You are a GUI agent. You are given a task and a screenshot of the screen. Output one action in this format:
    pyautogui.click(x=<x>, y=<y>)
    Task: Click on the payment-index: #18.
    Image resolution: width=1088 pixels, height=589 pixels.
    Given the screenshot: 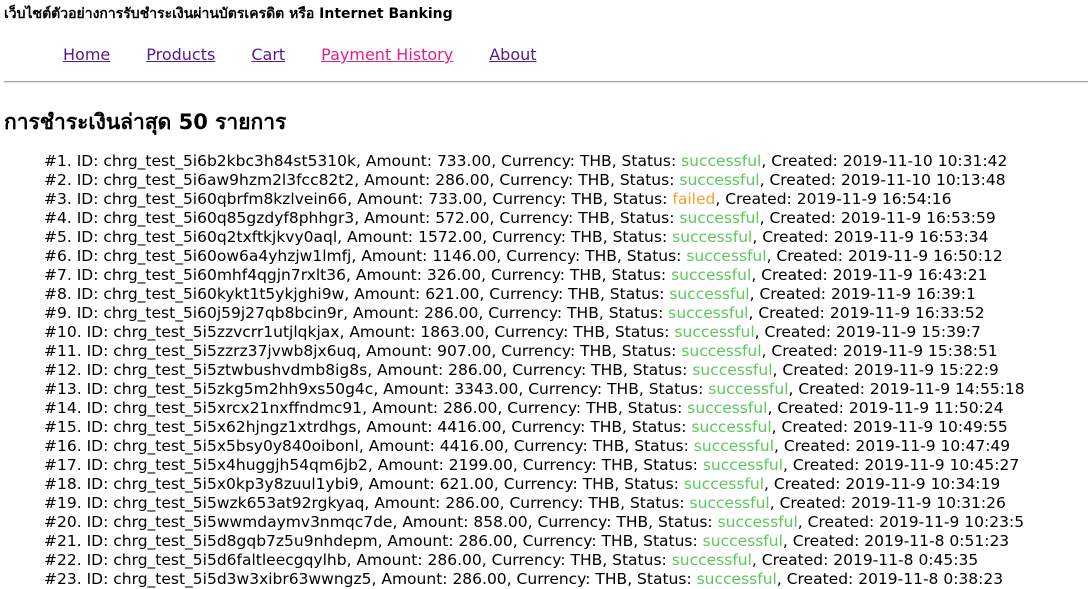 What is the action you would take?
    pyautogui.click(x=63, y=484)
    